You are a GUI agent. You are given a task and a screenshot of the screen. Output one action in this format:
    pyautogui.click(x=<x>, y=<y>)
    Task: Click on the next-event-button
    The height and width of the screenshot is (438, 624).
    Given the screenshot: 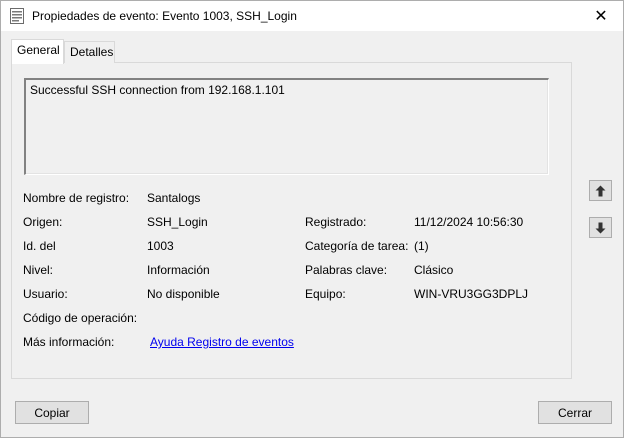 What is the action you would take?
    pyautogui.click(x=600, y=227)
    